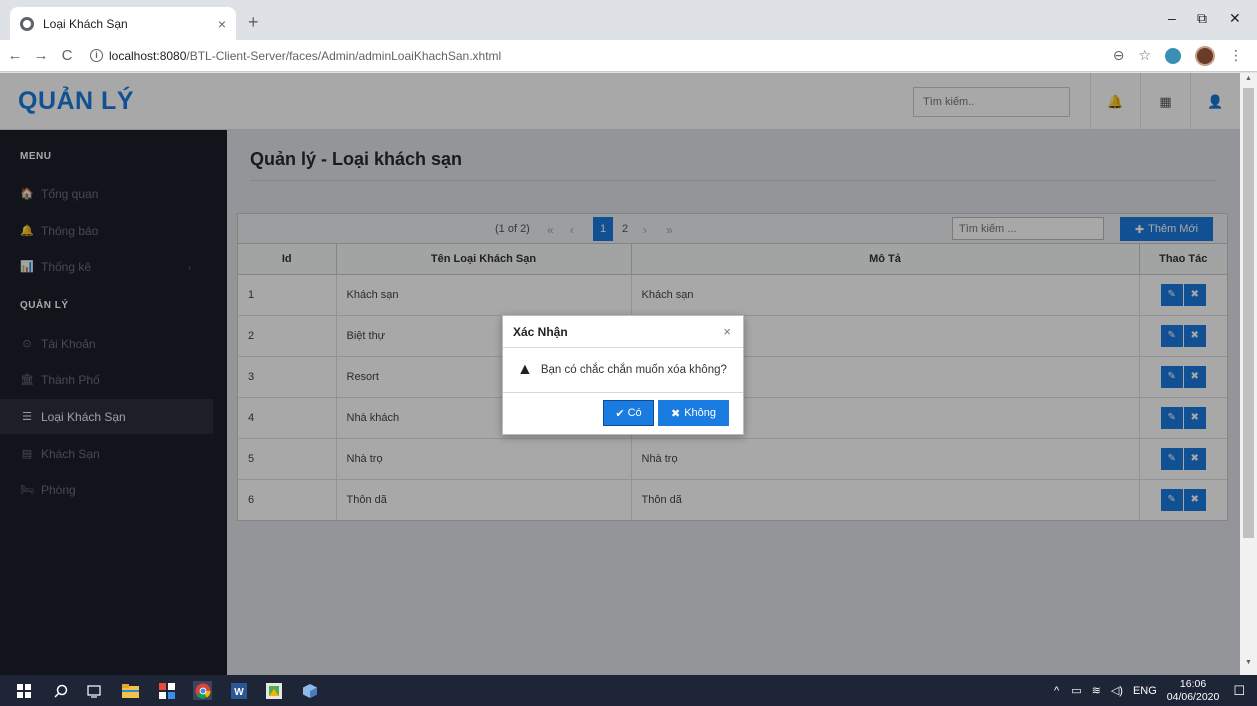  What do you see at coordinates (623, 332) in the screenshot?
I see `dialog-header: Xác Nhận ×` at bounding box center [623, 332].